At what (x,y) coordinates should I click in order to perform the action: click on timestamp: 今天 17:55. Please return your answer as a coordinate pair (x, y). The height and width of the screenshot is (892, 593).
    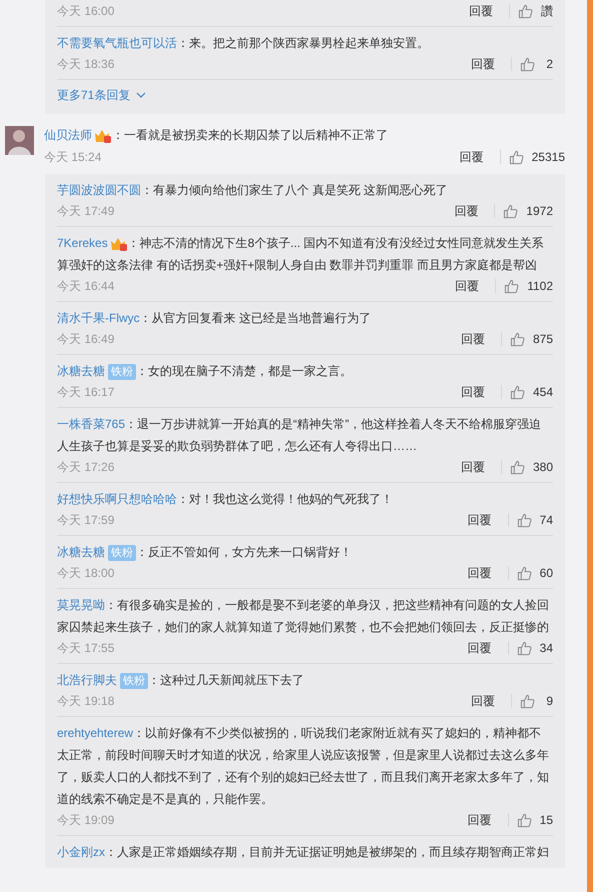
    Looking at the image, I should click on (85, 648).